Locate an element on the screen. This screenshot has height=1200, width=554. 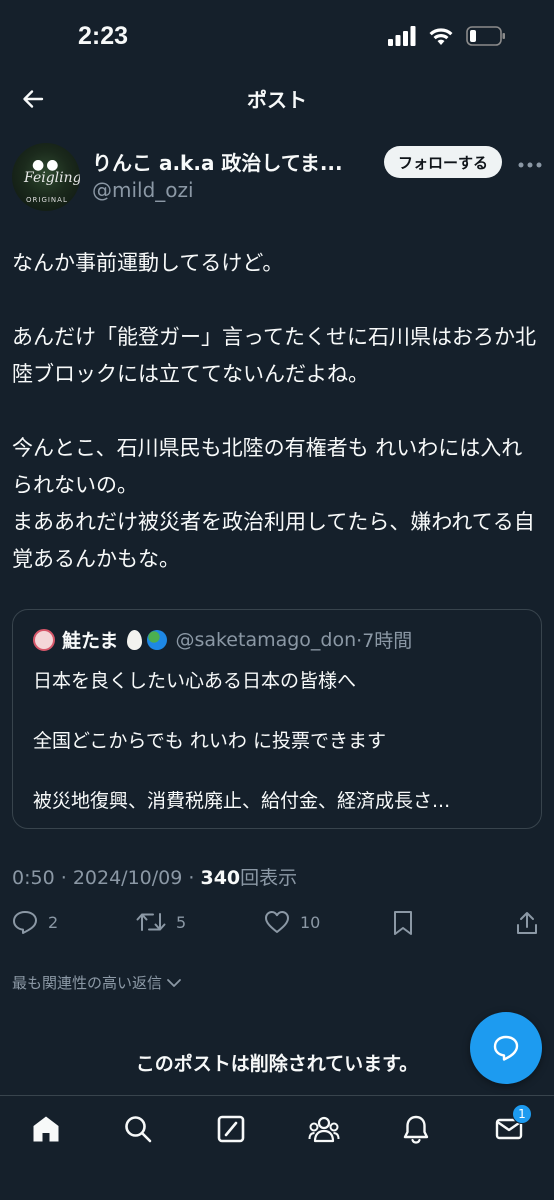
action-bar: 2 5 10 is located at coordinates (277, 925).